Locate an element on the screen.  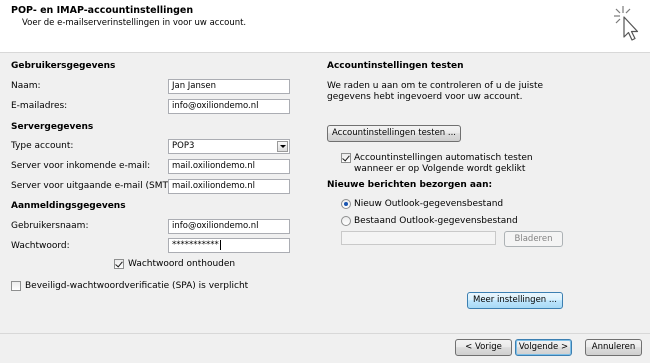
cancel-button: Annuleren is located at coordinates (613, 347).